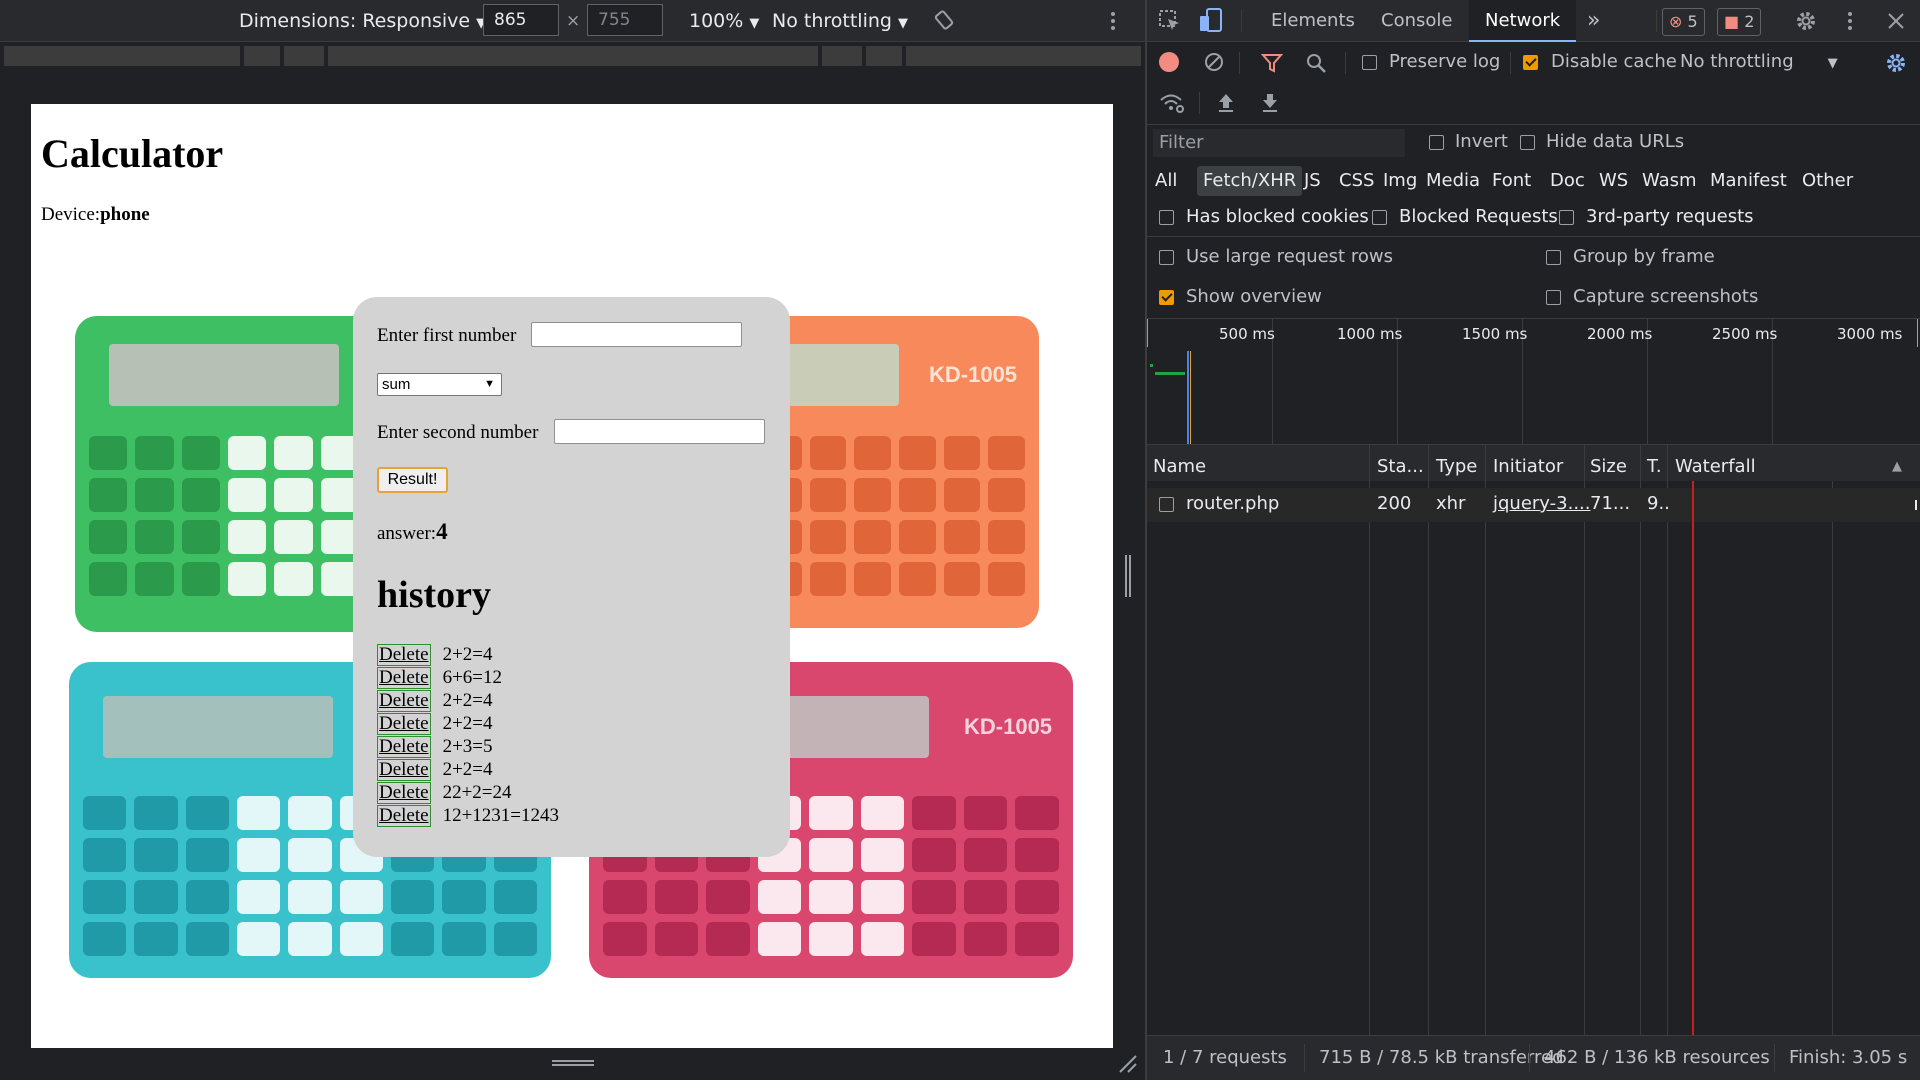  What do you see at coordinates (1279, 143) in the screenshot?
I see `filter-input: Filter` at bounding box center [1279, 143].